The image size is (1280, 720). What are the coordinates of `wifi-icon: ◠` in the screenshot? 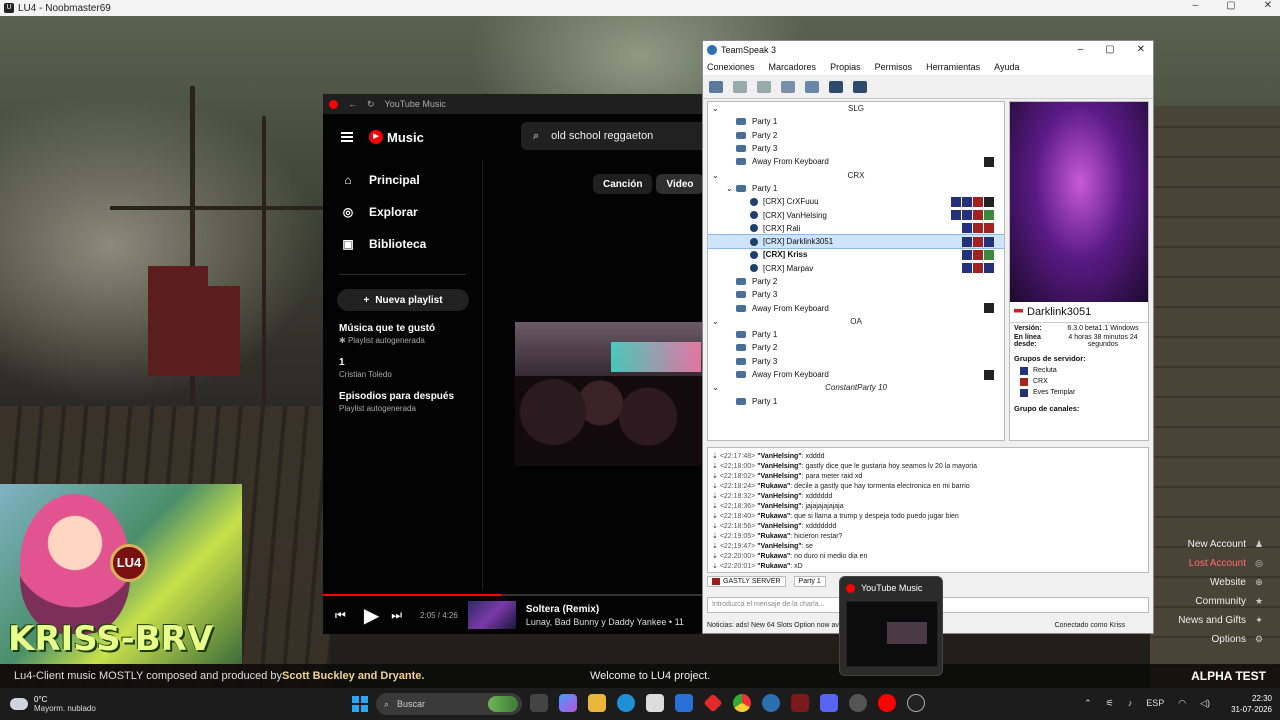 It's located at (1182, 703).